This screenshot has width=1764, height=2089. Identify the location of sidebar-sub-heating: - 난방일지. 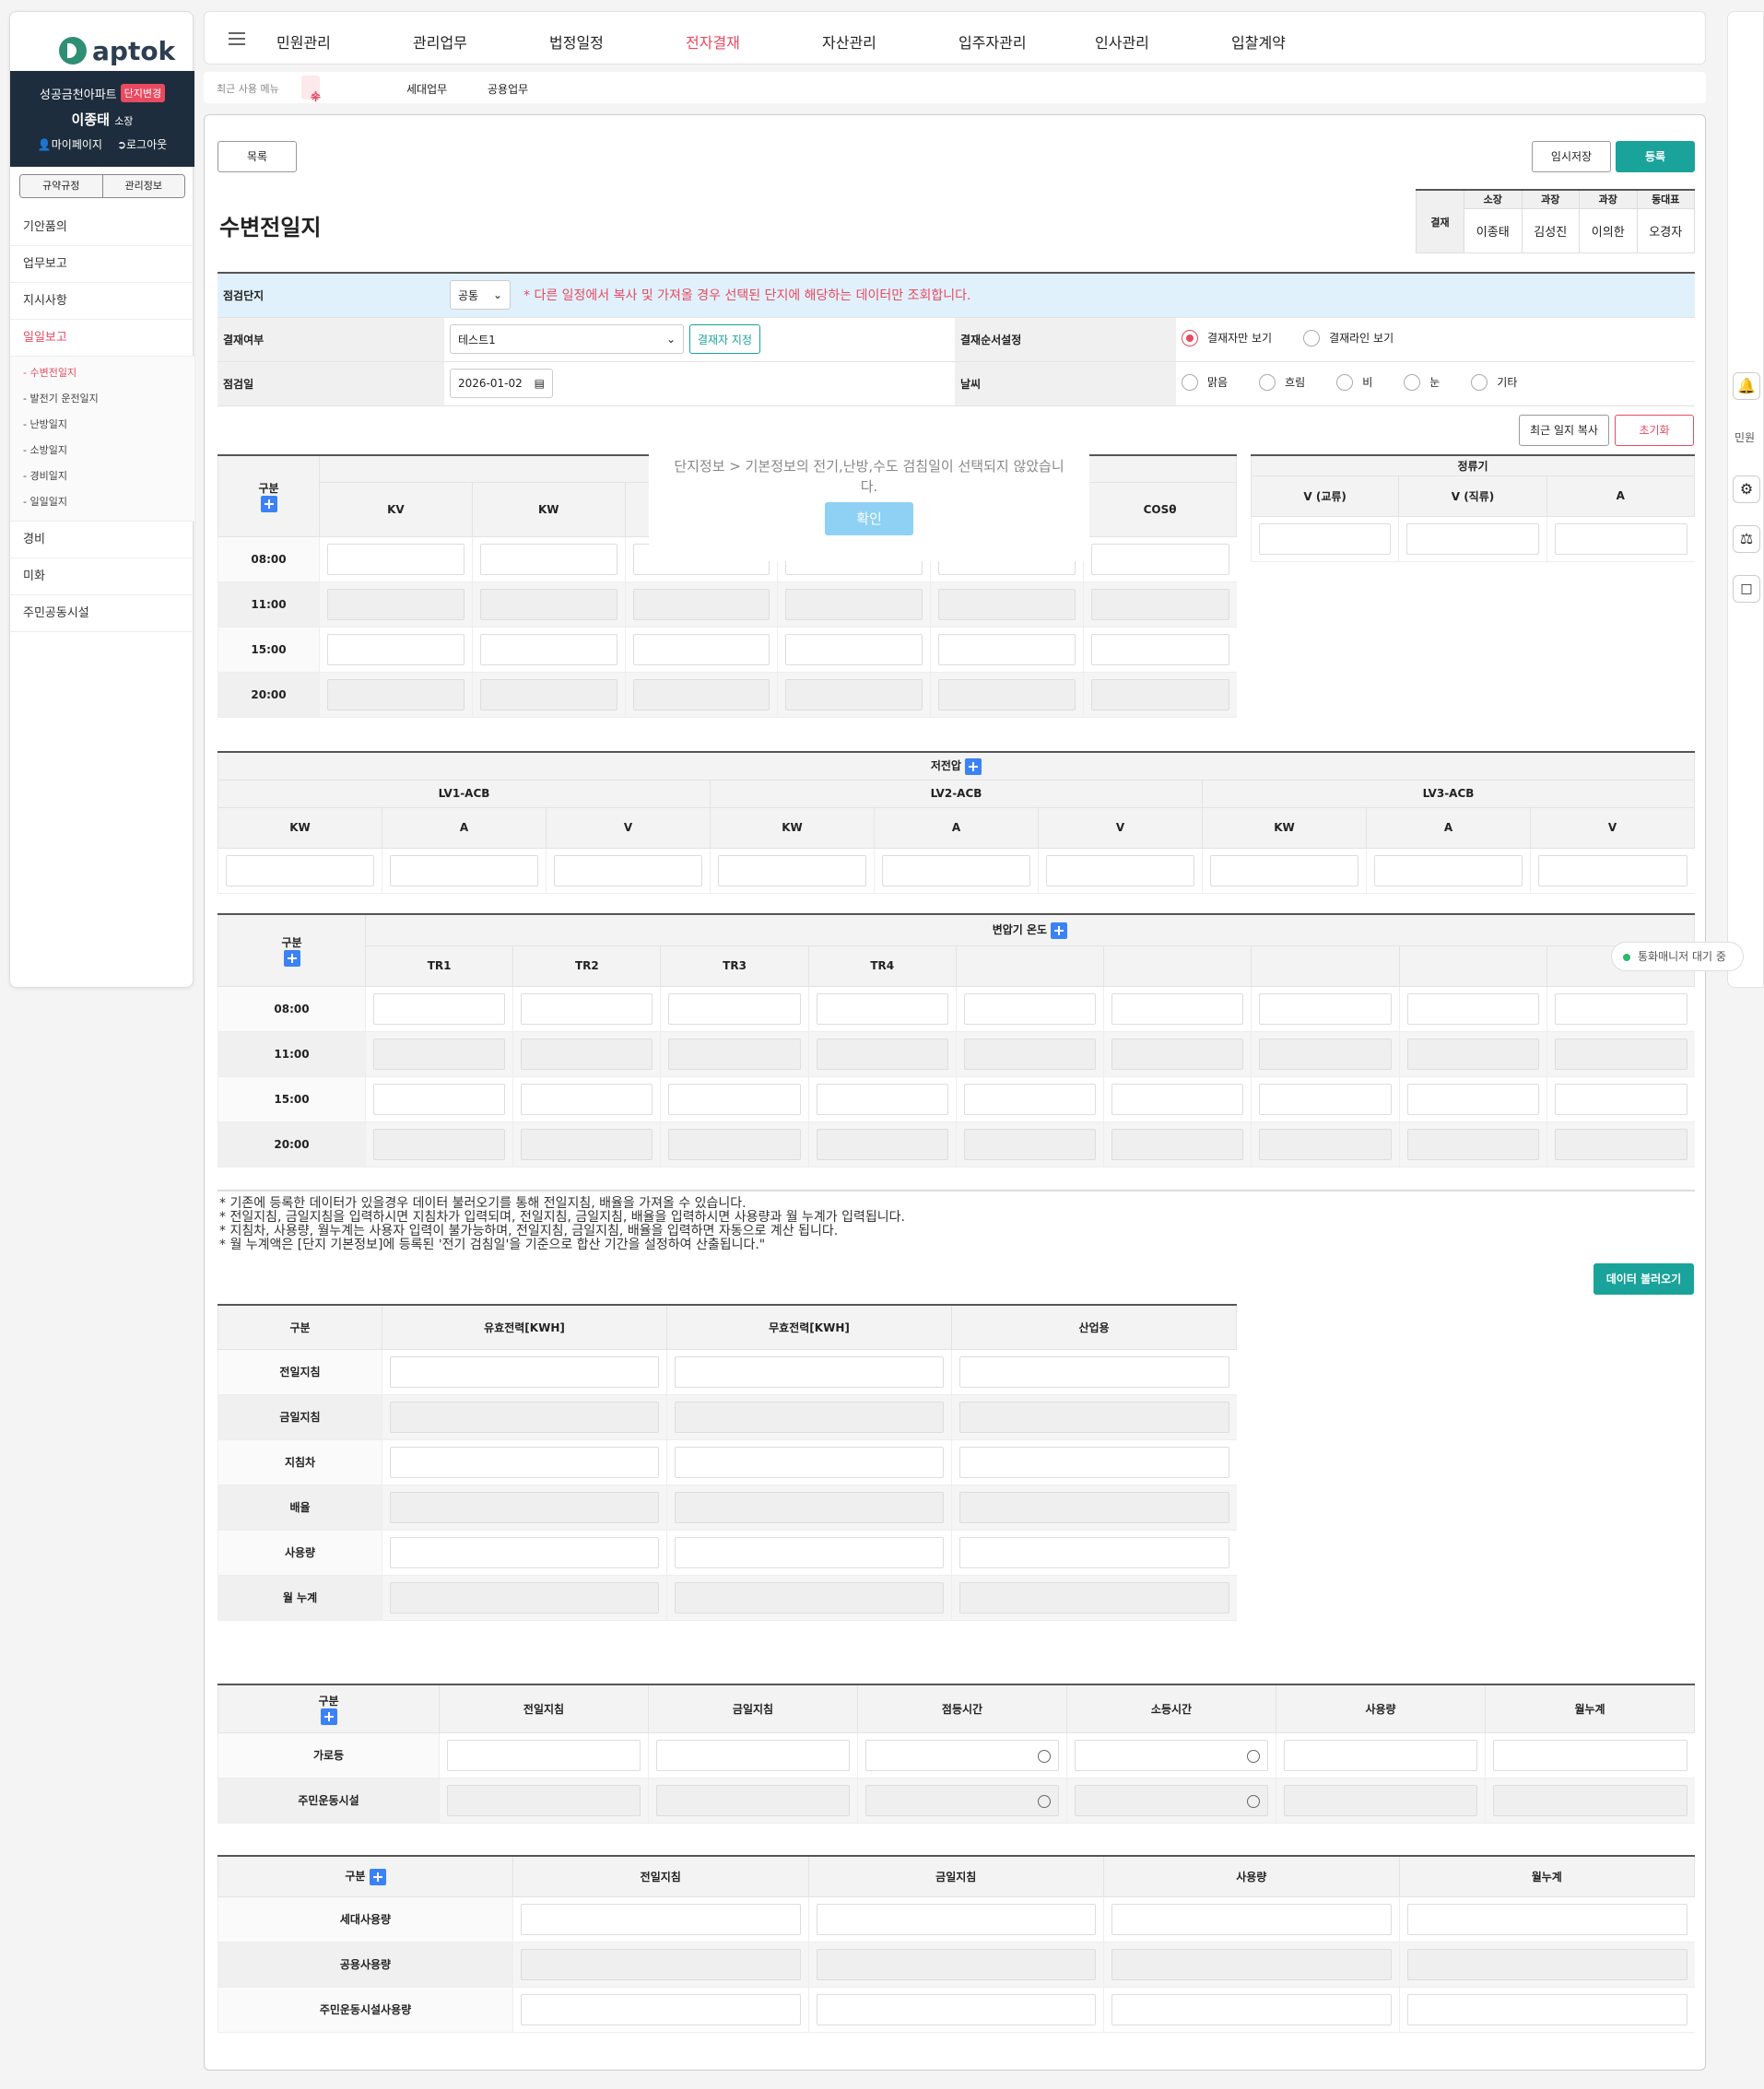
(108, 425).